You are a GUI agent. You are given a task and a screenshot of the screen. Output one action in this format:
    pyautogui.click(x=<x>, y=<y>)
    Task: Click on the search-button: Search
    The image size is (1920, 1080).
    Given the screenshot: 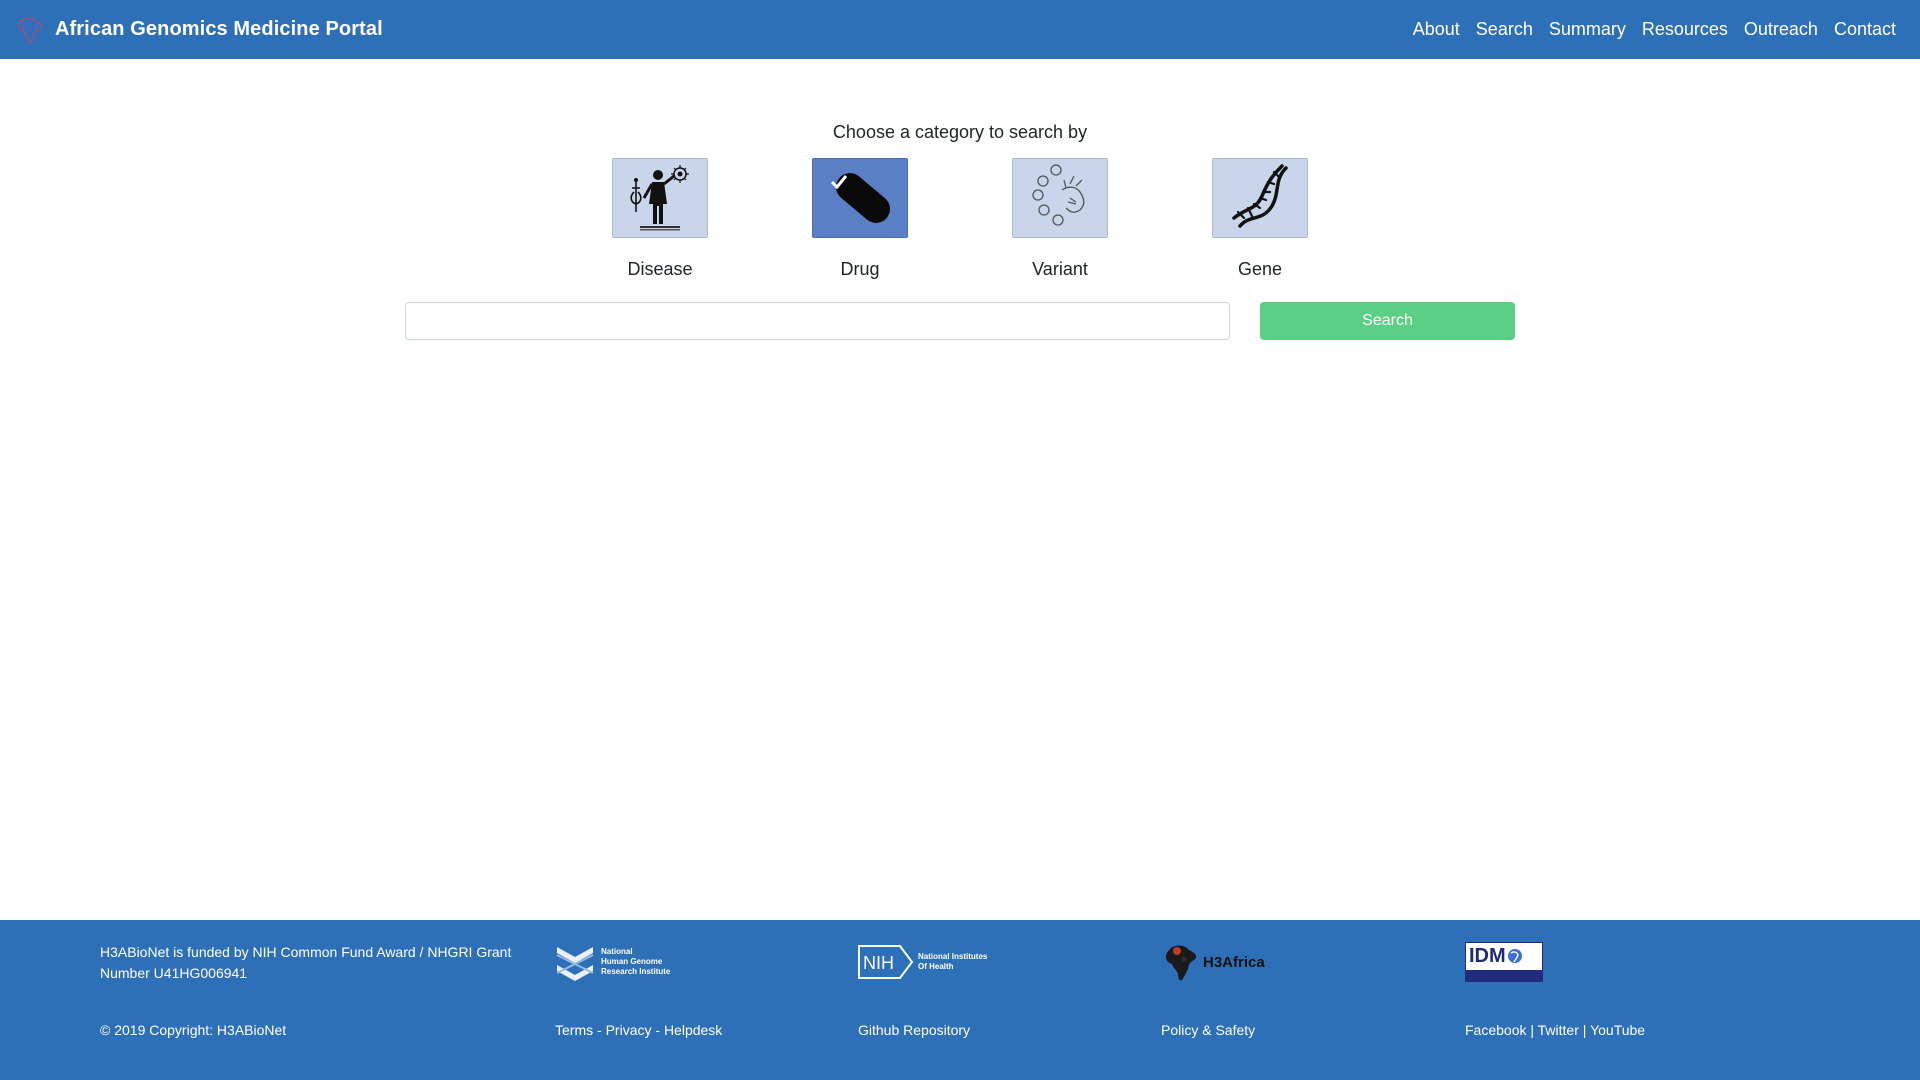 What is the action you would take?
    pyautogui.click(x=1387, y=321)
    